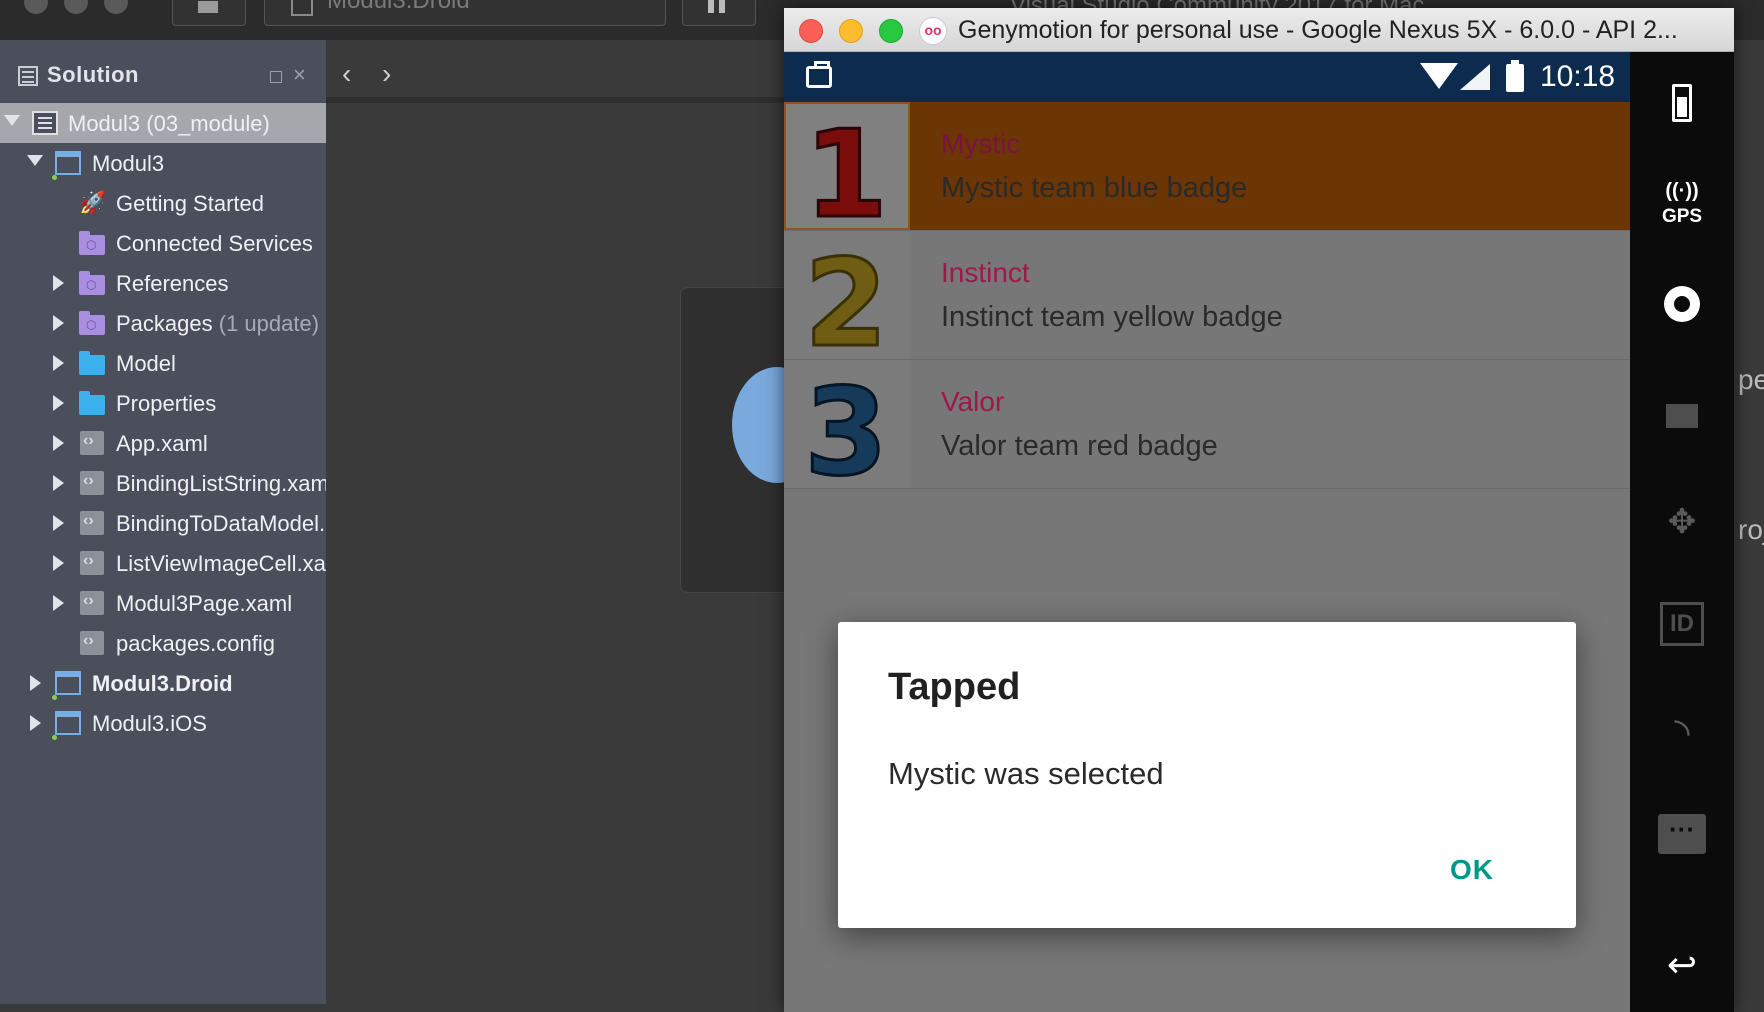  What do you see at coordinates (1682, 191) in the screenshot?
I see `wifi-signal-icon: ((·))` at bounding box center [1682, 191].